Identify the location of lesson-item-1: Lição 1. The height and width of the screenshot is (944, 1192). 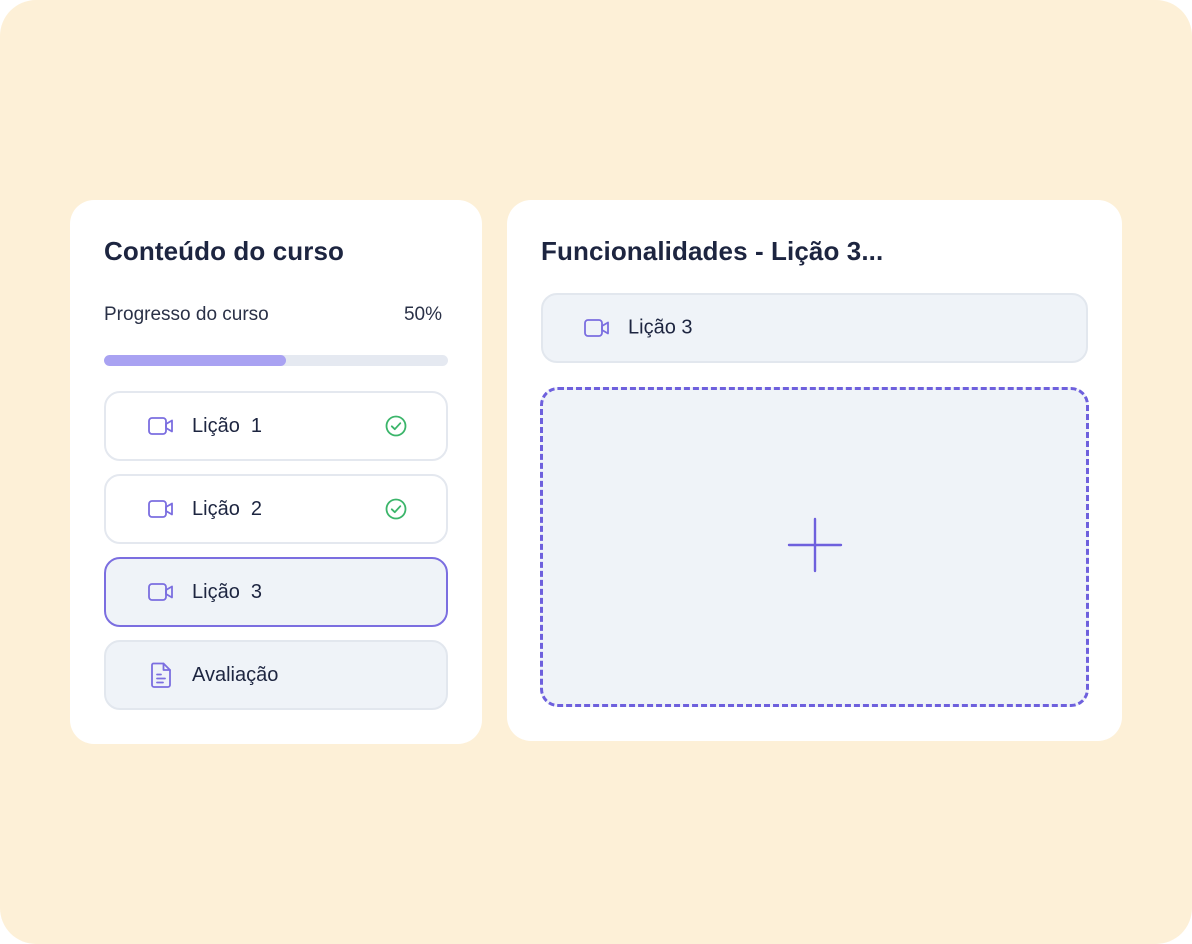
(276, 426).